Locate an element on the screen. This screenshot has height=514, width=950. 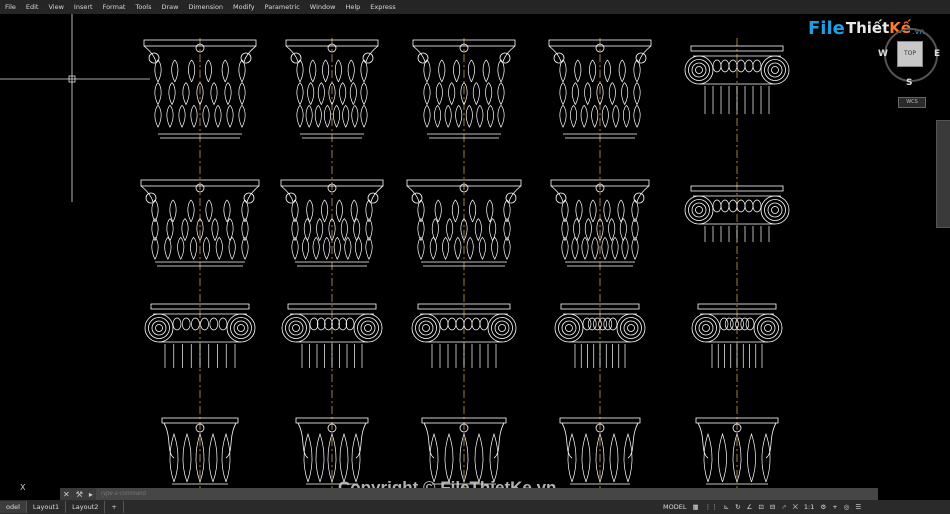
navigation-bar is located at coordinates (943, 174).